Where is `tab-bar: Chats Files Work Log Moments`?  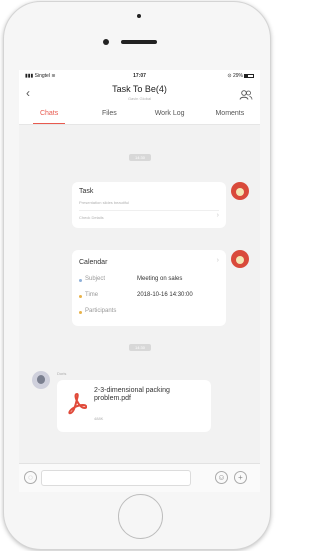 tab-bar: Chats Files Work Log Moments is located at coordinates (139, 115).